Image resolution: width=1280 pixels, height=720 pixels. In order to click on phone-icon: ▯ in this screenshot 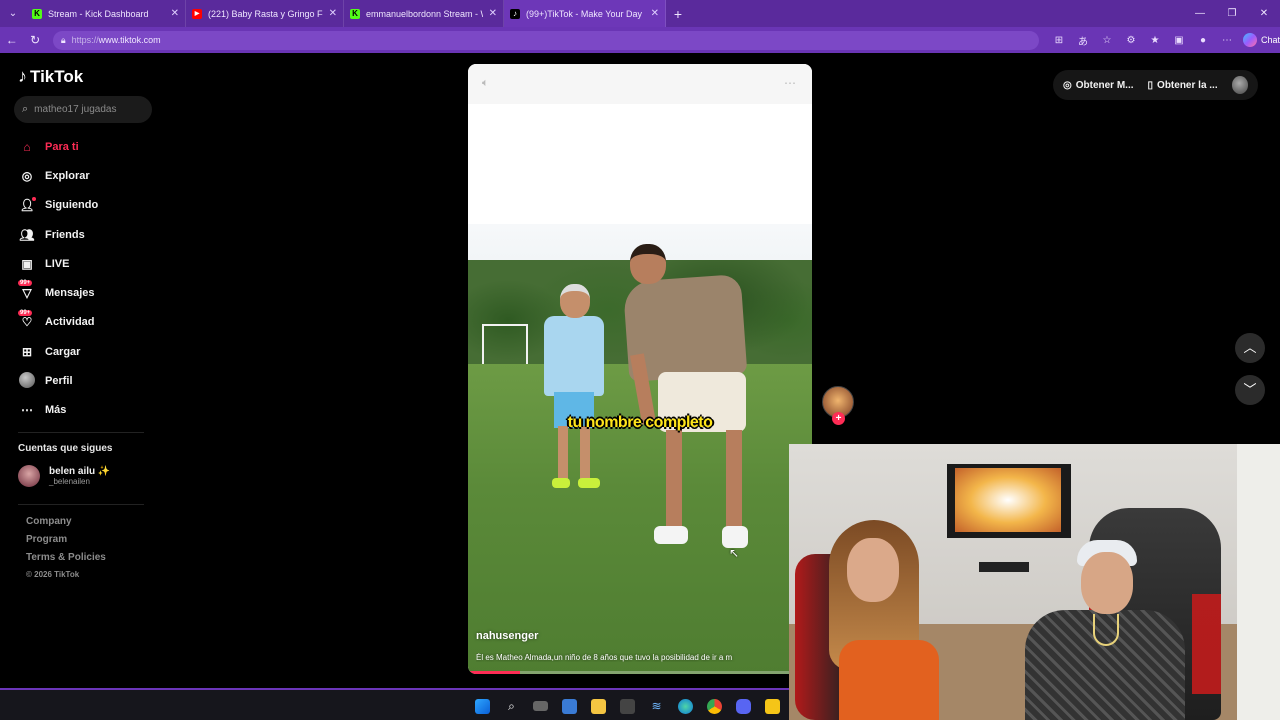, I will do `click(1150, 85)`.